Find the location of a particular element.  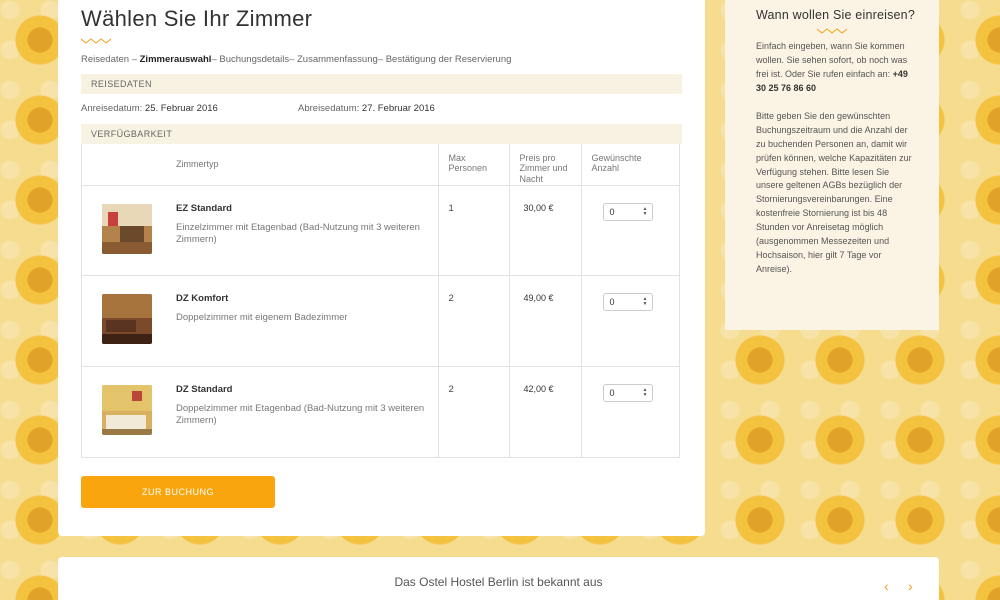

book-button: ZUR BUCHUNG is located at coordinates (178, 491).